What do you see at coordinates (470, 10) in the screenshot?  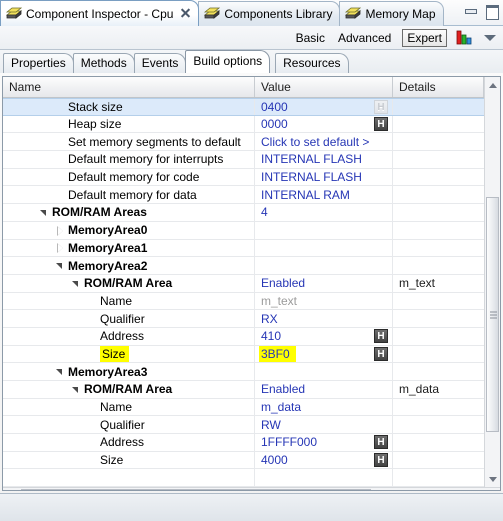 I see `minimize-icon` at bounding box center [470, 10].